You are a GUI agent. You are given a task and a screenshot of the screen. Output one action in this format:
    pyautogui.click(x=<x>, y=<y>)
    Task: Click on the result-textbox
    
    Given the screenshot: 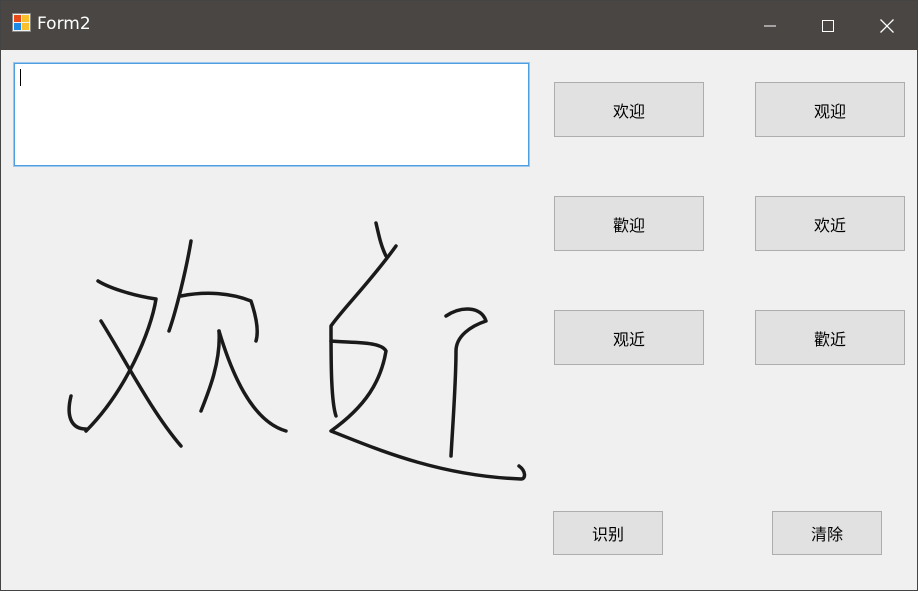 What is the action you would take?
    pyautogui.click(x=271, y=114)
    